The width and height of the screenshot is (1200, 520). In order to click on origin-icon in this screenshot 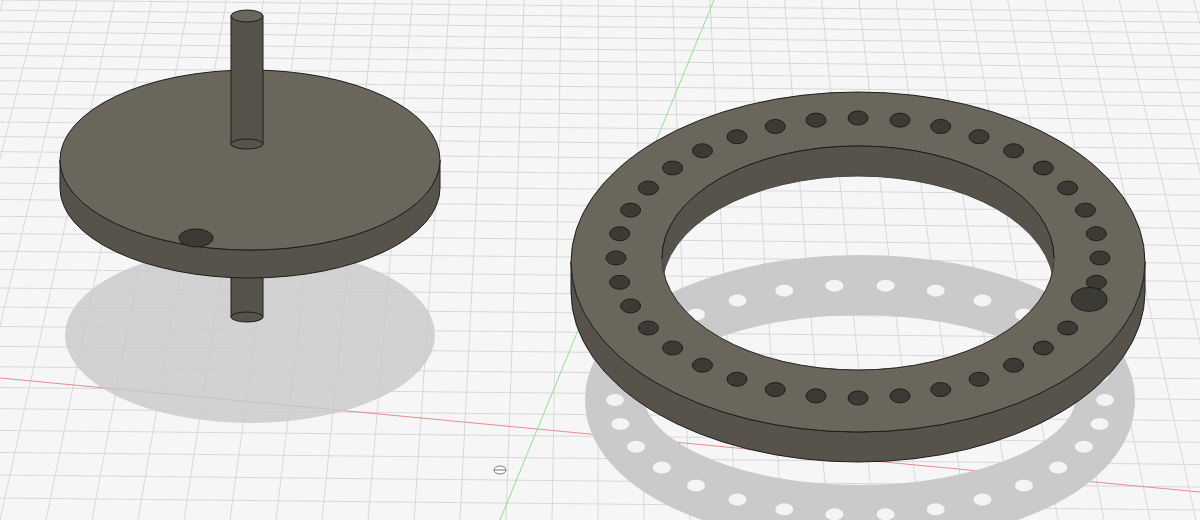, I will do `click(500, 470)`.